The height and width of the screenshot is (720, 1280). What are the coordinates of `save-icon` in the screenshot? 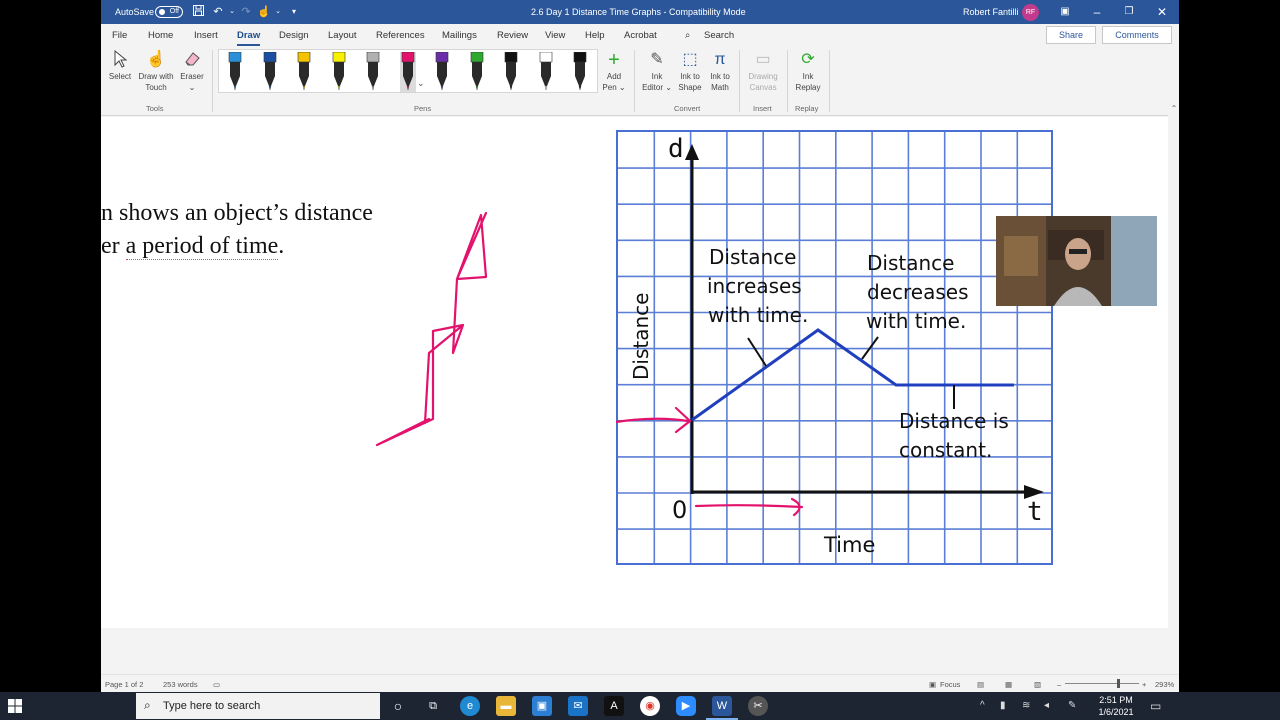 It's located at (198, 12).